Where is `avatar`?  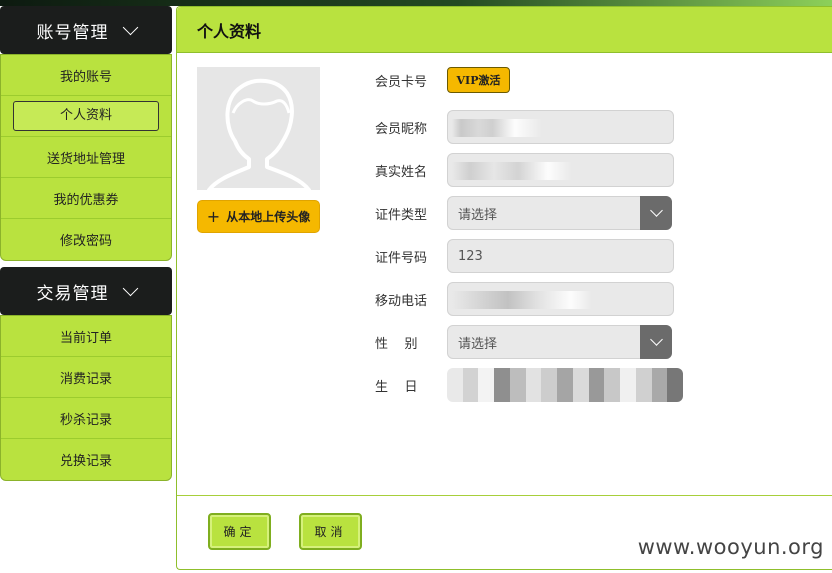
avatar is located at coordinates (258, 128).